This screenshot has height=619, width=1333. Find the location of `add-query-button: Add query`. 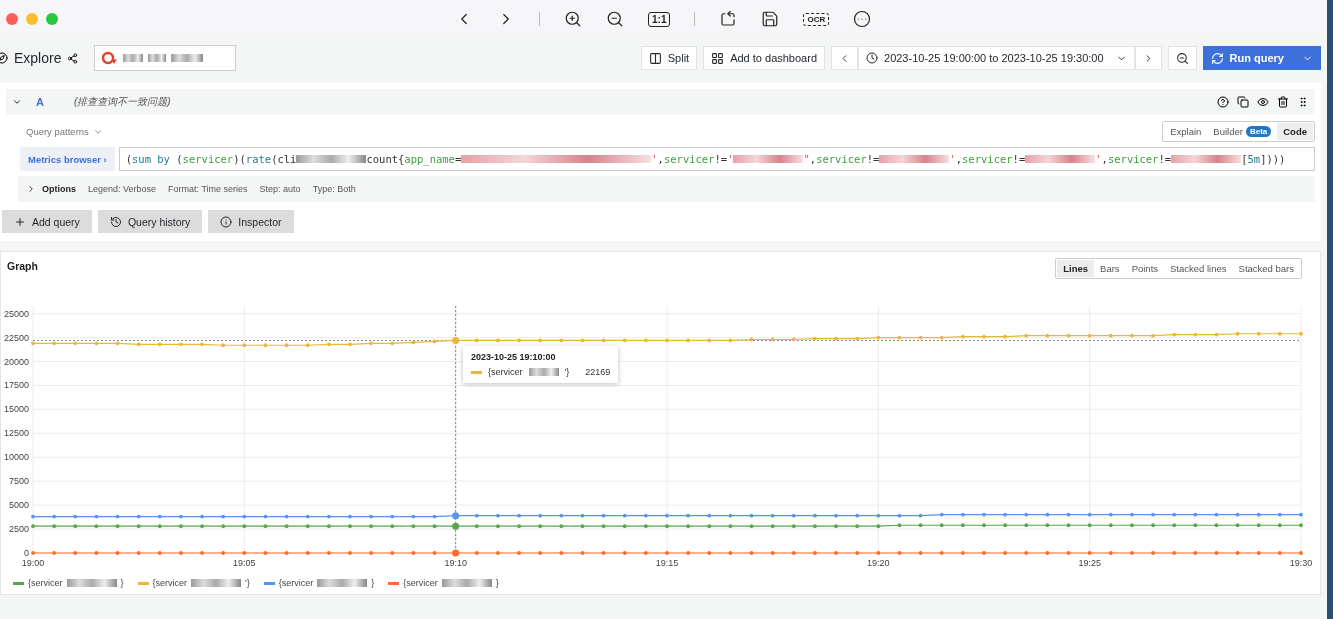

add-query-button: Add query is located at coordinates (47, 221).